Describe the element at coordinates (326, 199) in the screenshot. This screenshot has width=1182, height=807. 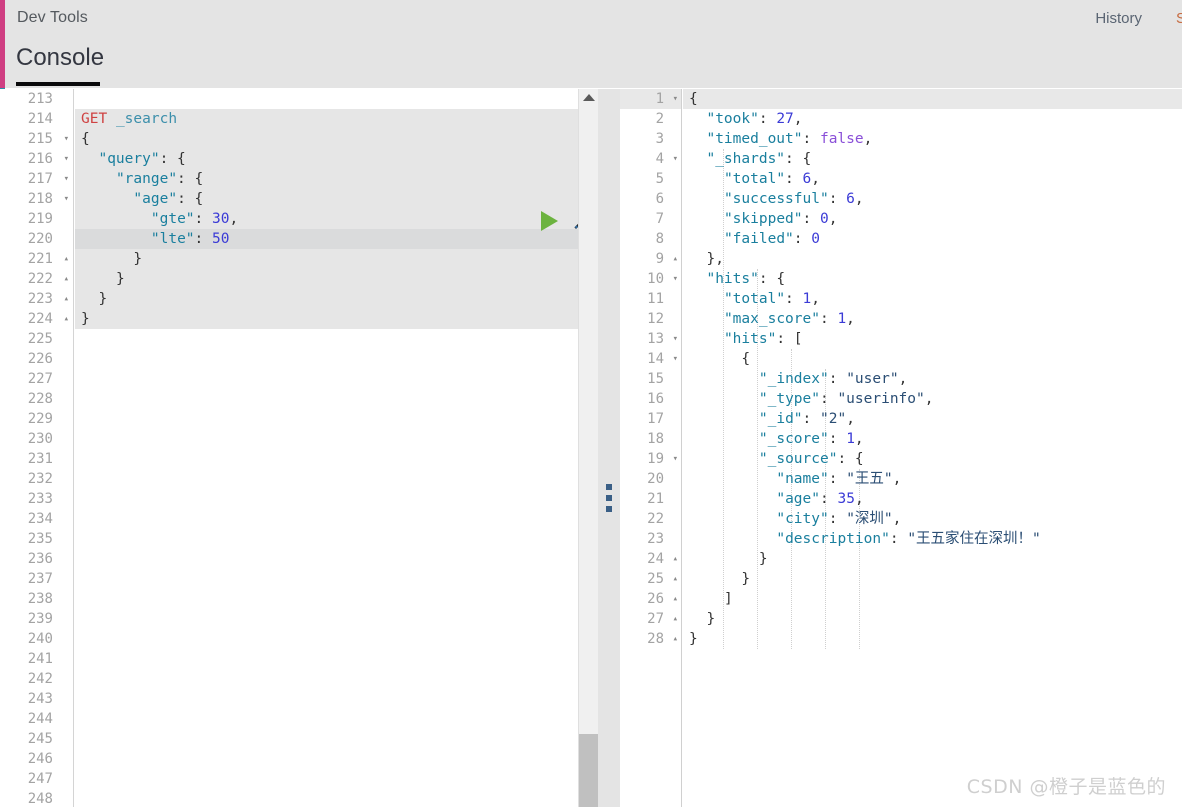
I see `request-code-line: "age": {` at that location.